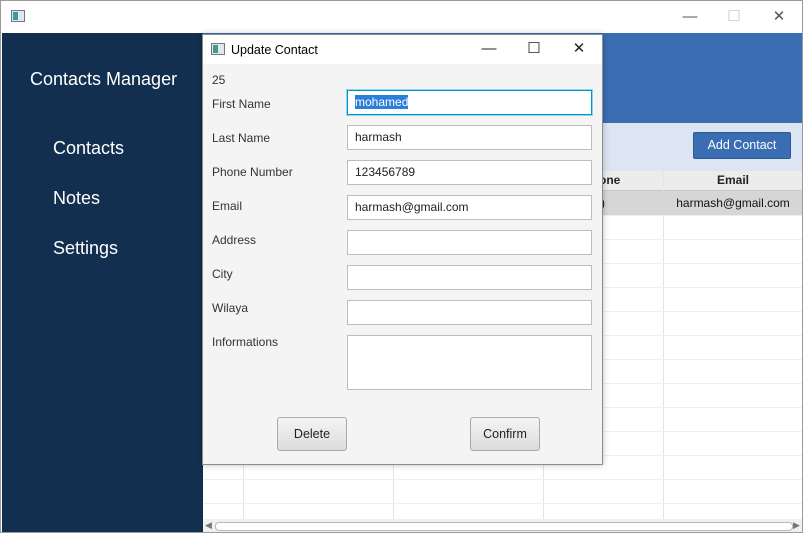  I want to click on close-button: ✕, so click(779, 17).